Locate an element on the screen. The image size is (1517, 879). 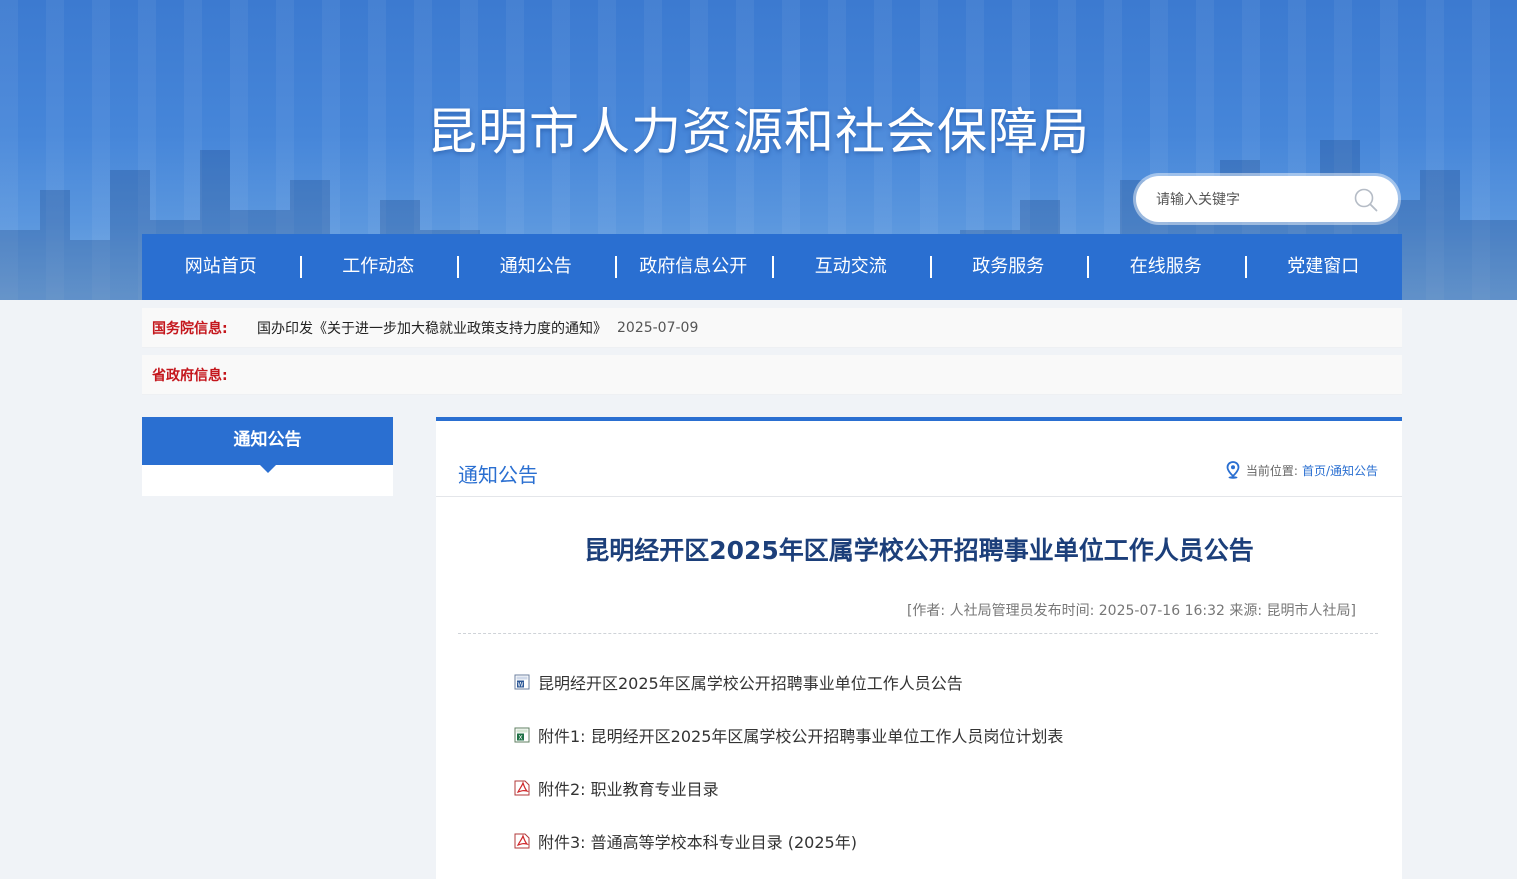
location-pin-icon is located at coordinates (1233, 470).